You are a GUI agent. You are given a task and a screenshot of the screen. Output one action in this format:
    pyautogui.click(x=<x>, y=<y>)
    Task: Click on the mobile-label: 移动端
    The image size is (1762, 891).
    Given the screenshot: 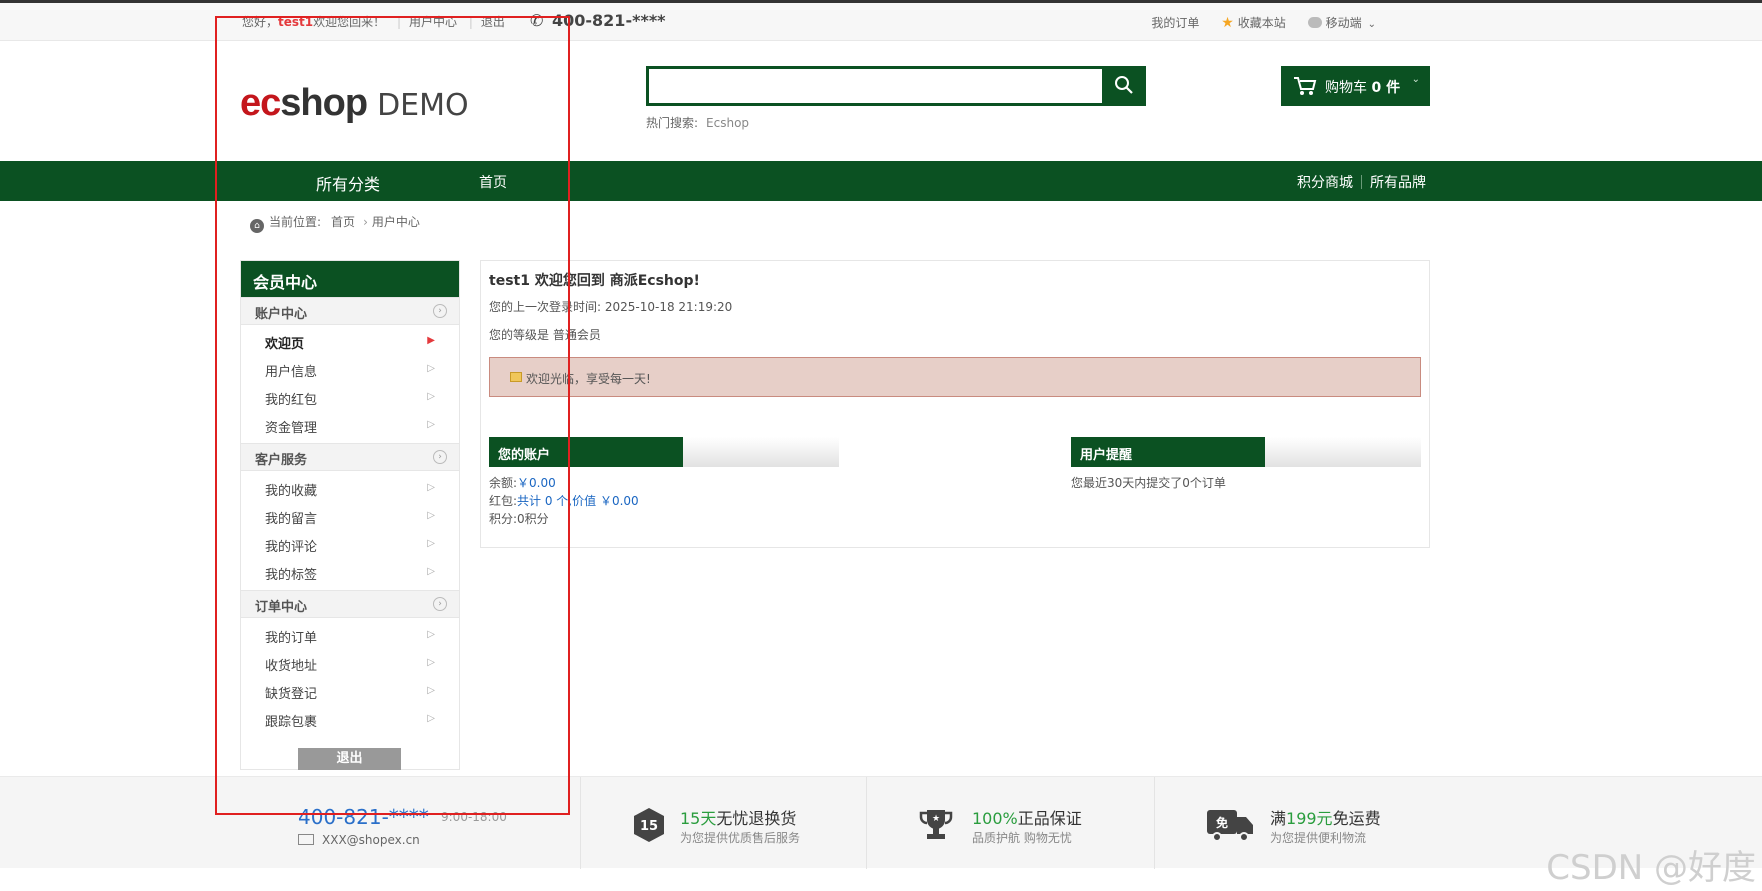 What is the action you would take?
    pyautogui.click(x=1343, y=23)
    